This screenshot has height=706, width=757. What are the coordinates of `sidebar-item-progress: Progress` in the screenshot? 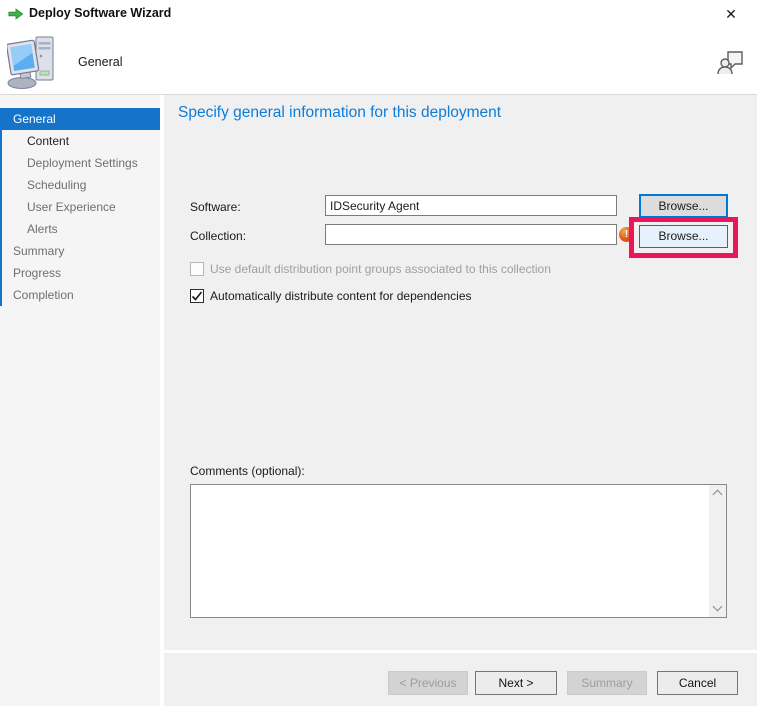 It's located at (37, 273).